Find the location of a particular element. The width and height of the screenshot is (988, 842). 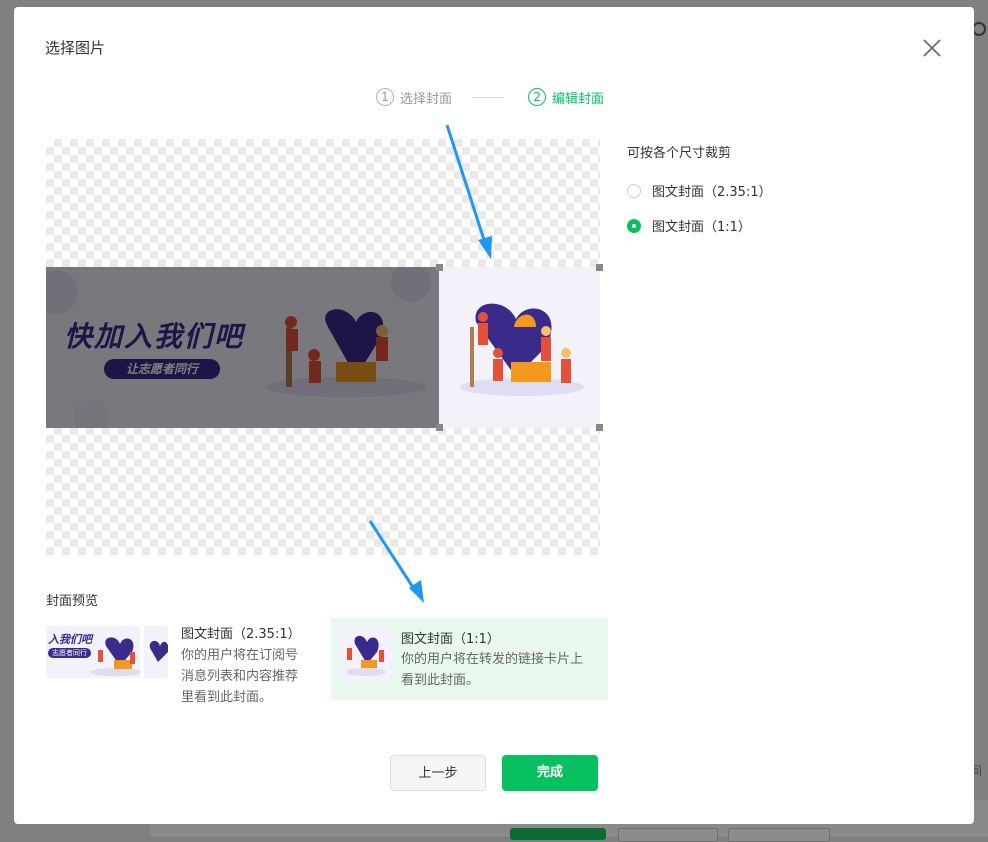

preview-card-desc: 你的用户将在转发的链接卡片上 看到此封面。 is located at coordinates (492, 670).